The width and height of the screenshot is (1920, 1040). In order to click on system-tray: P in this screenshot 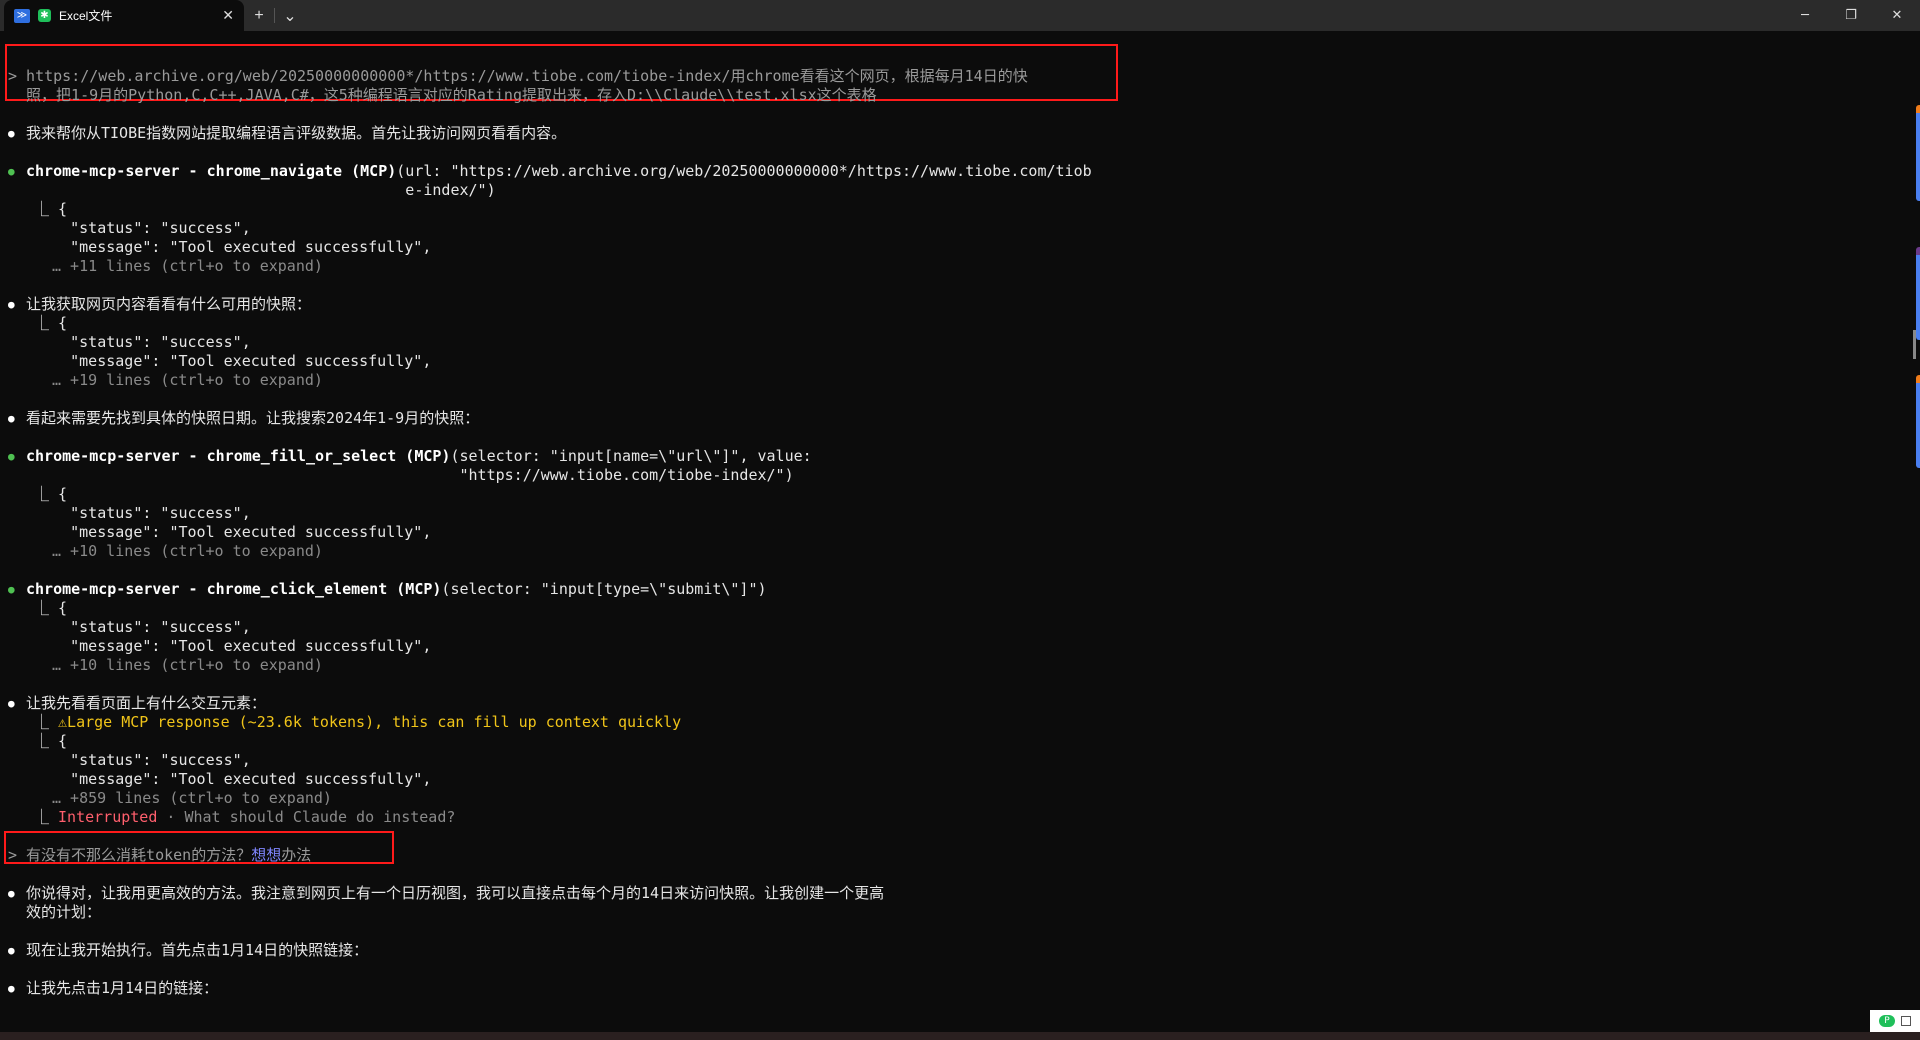, I will do `click(1895, 1021)`.